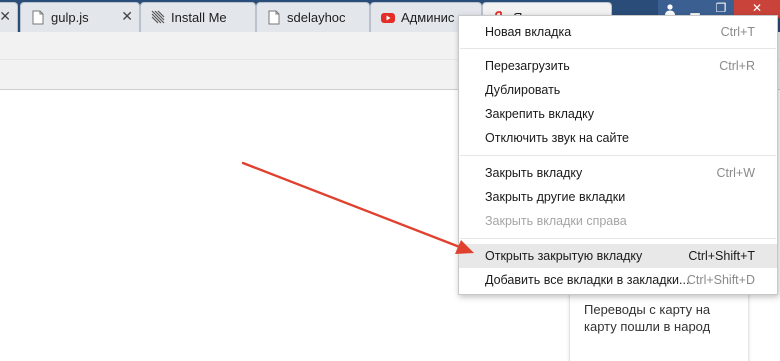 The image size is (780, 361). I want to click on tab-title: Install Me, so click(199, 17).